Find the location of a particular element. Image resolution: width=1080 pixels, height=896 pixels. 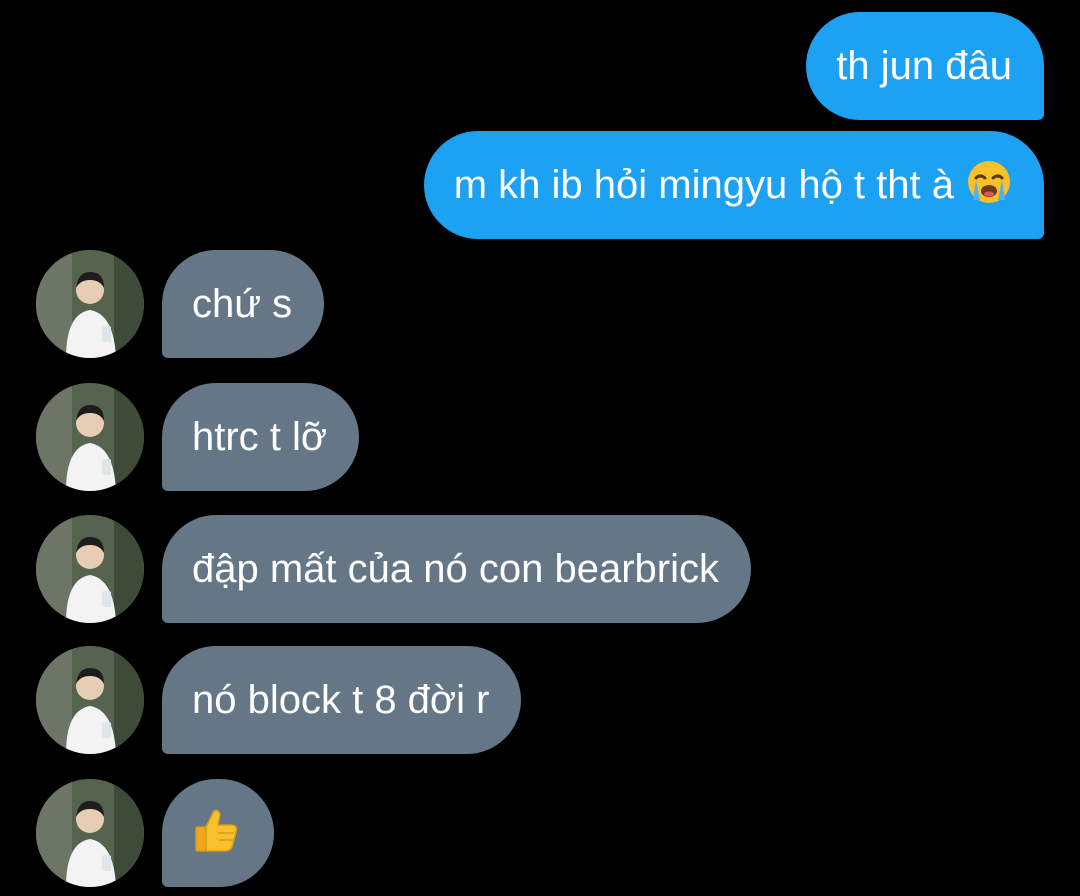

received-message-bubble: nó block t 8 đời r is located at coordinates (342, 700).